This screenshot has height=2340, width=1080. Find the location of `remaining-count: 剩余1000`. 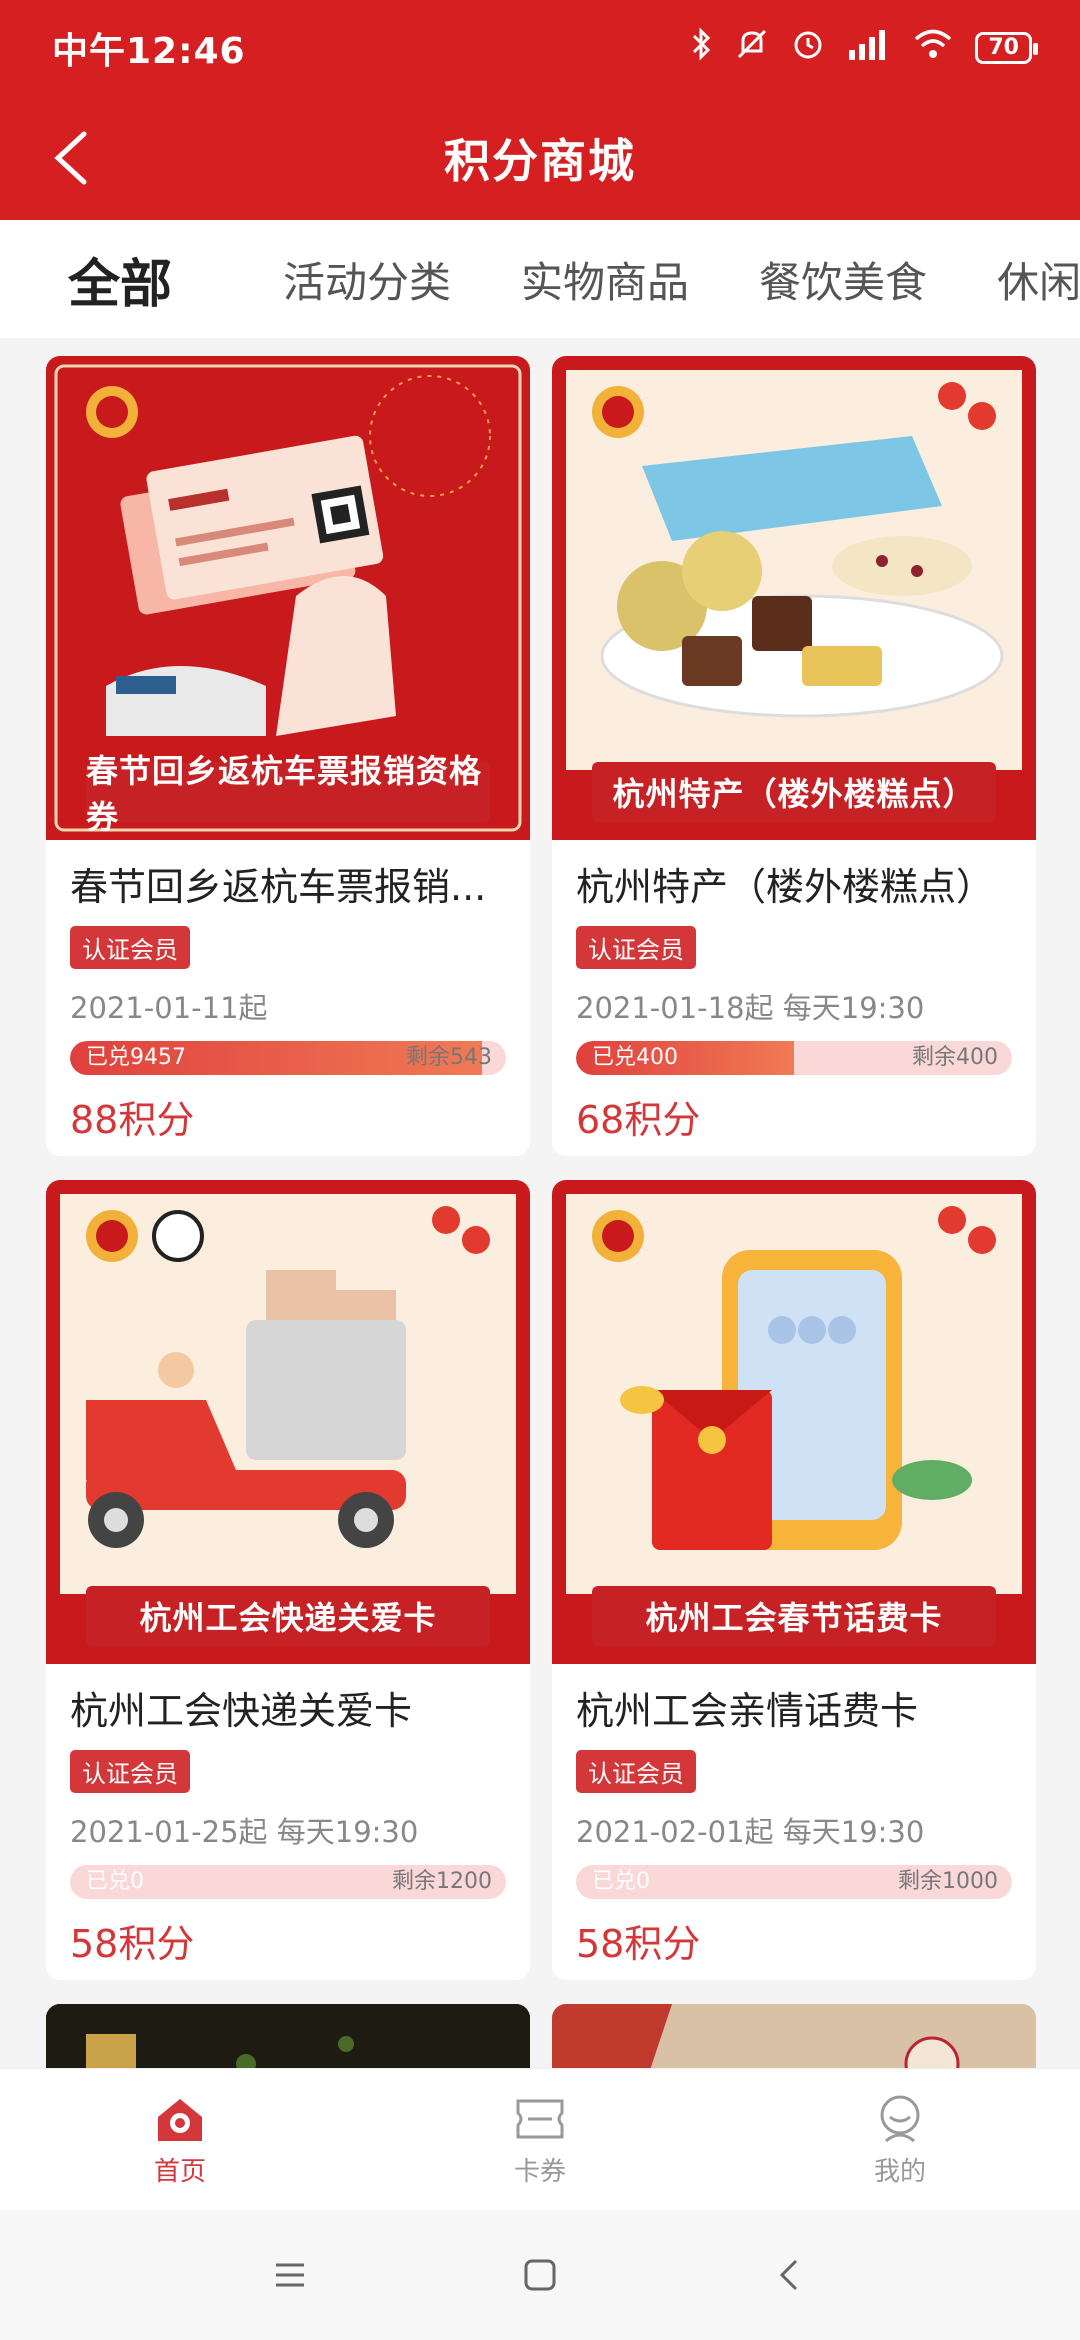

remaining-count: 剩余1000 is located at coordinates (948, 1881).